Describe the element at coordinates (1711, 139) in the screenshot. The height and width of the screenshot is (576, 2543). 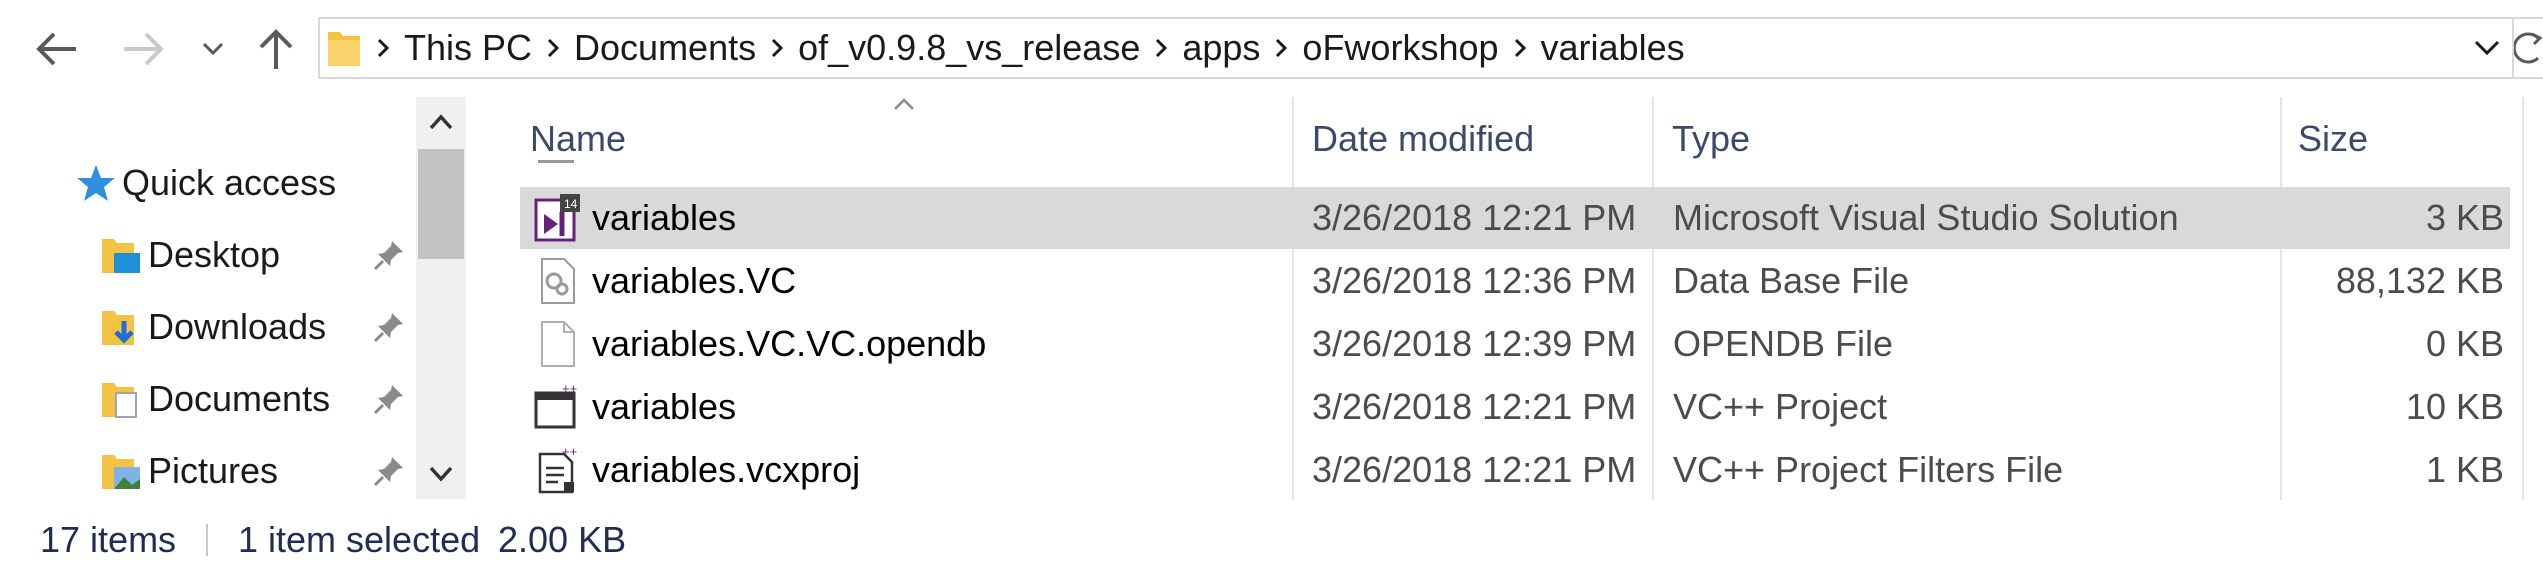
I see `column-header-type: Type` at that location.